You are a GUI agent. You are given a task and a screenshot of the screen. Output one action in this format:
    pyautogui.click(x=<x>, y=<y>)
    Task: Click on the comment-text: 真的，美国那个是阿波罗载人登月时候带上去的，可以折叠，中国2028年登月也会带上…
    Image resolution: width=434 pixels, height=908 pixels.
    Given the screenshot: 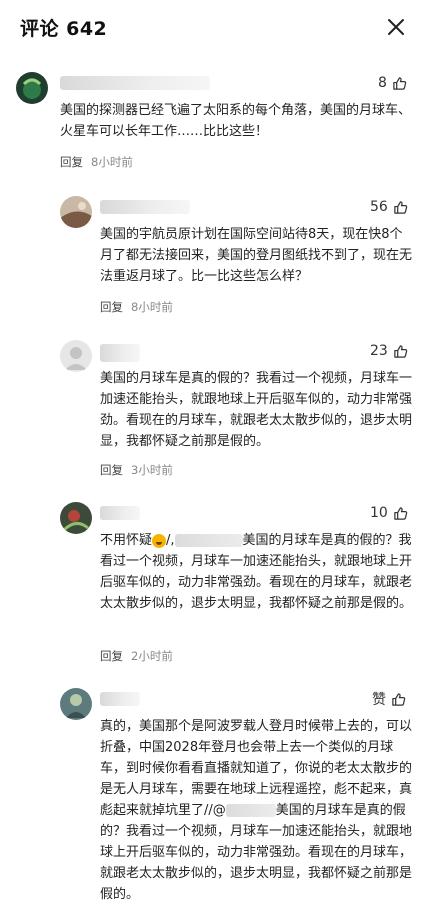 What is the action you would take?
    pyautogui.click(x=256, y=810)
    